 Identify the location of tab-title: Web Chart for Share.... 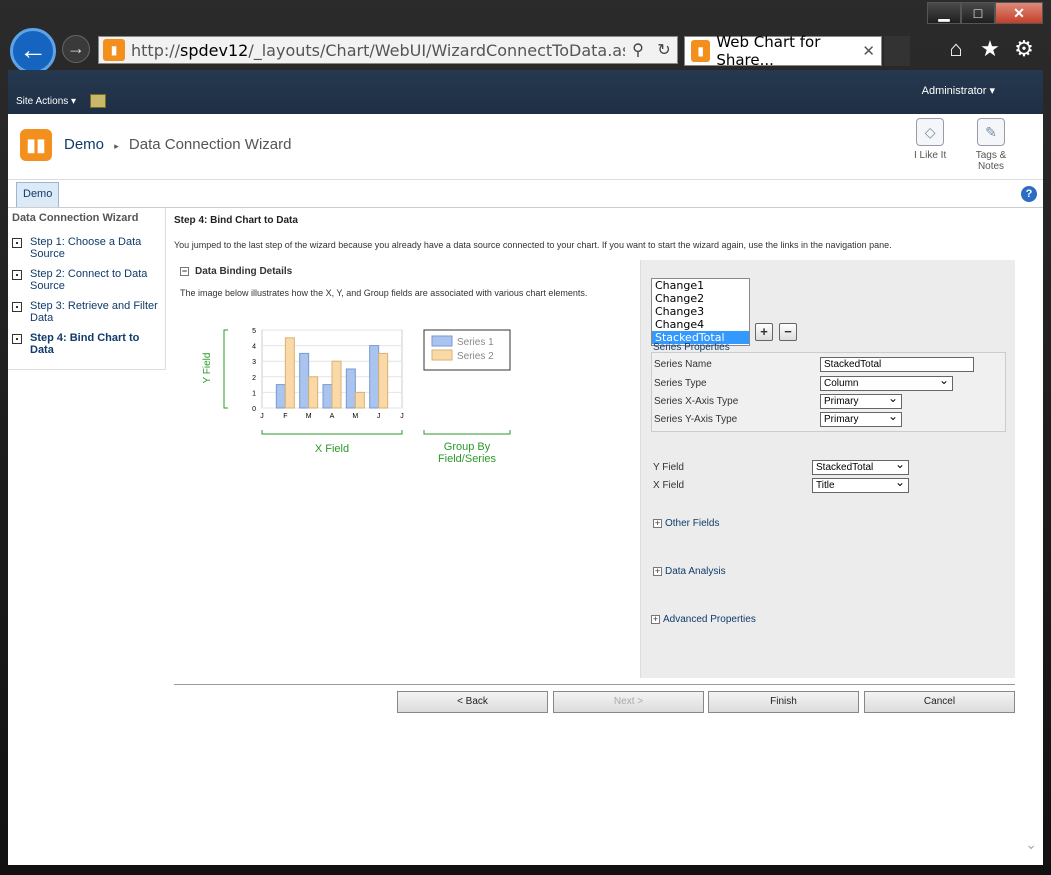
(768, 51).